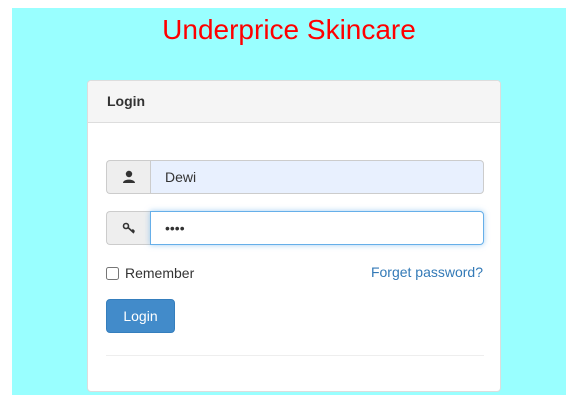 The width and height of the screenshot is (566, 395). I want to click on login-button: Login, so click(140, 316).